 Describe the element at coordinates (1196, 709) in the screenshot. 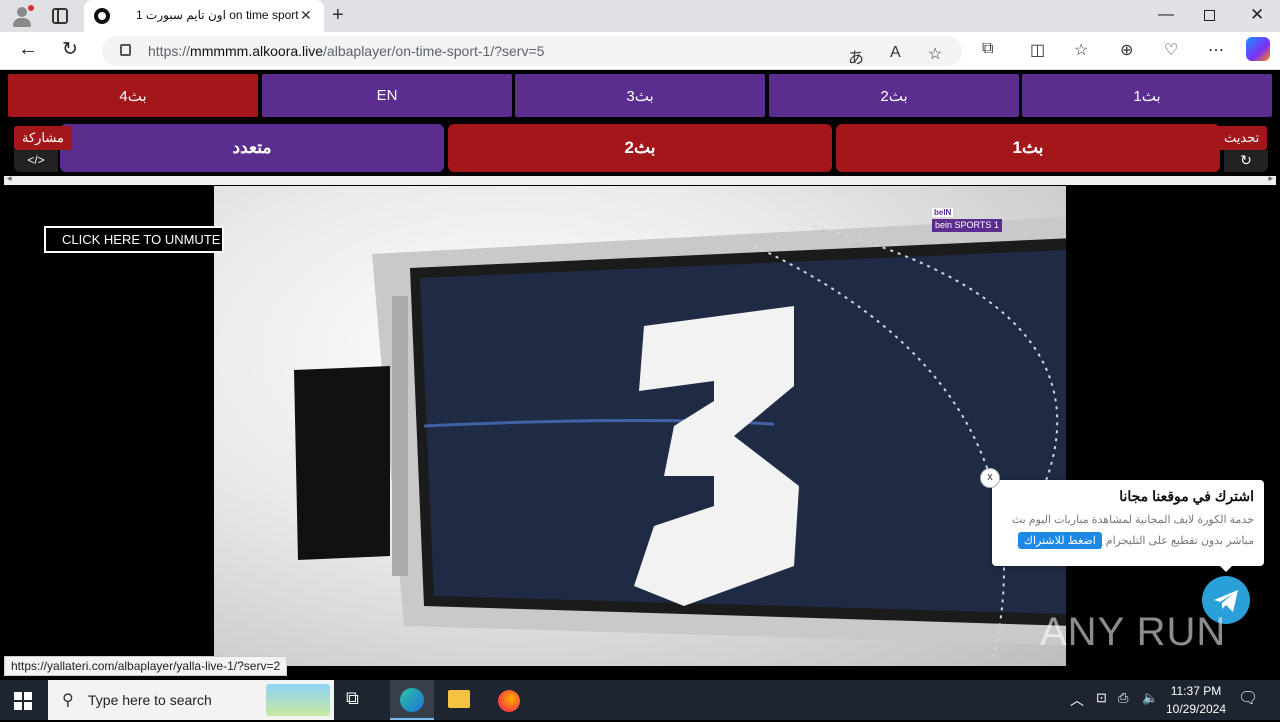

I see `clock-date: 10/29/2024` at that location.